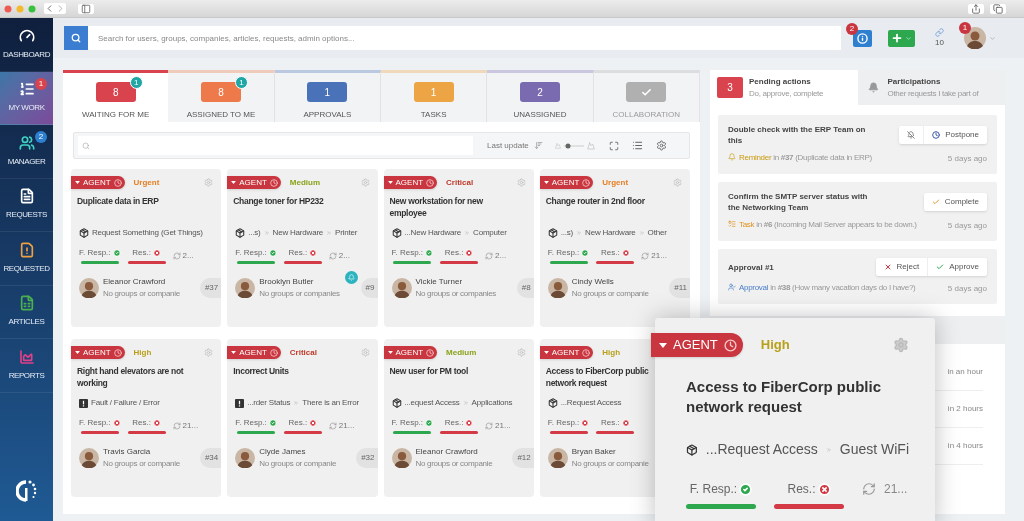 This screenshot has width=1024, height=521. Describe the element at coordinates (142, 352) in the screenshot. I see `priority-label: High` at that location.